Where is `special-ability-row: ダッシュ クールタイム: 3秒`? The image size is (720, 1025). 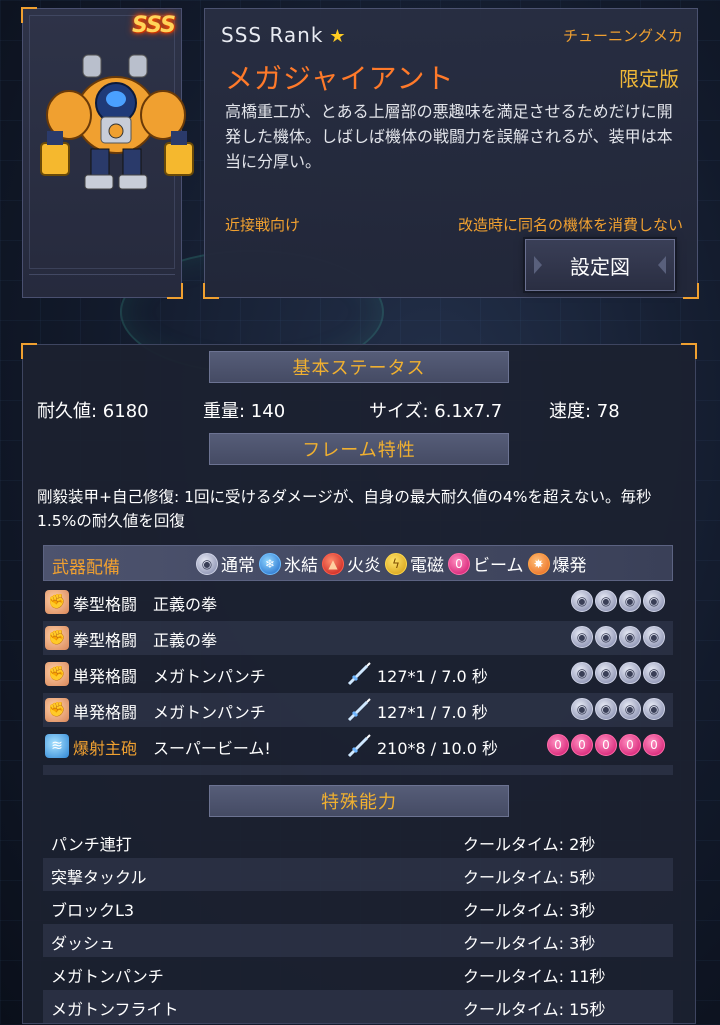 special-ability-row: ダッシュ クールタイム: 3秒 is located at coordinates (358, 940).